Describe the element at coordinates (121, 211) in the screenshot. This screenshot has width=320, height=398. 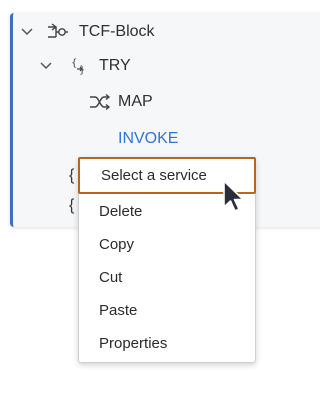
I see `menu-item-label: Delete` at that location.